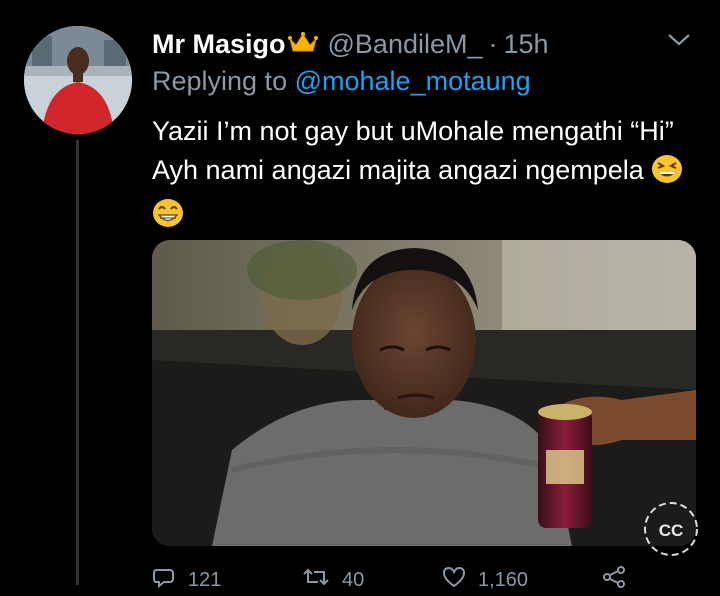  I want to click on mention-link: @mohale_motaung, so click(413, 81).